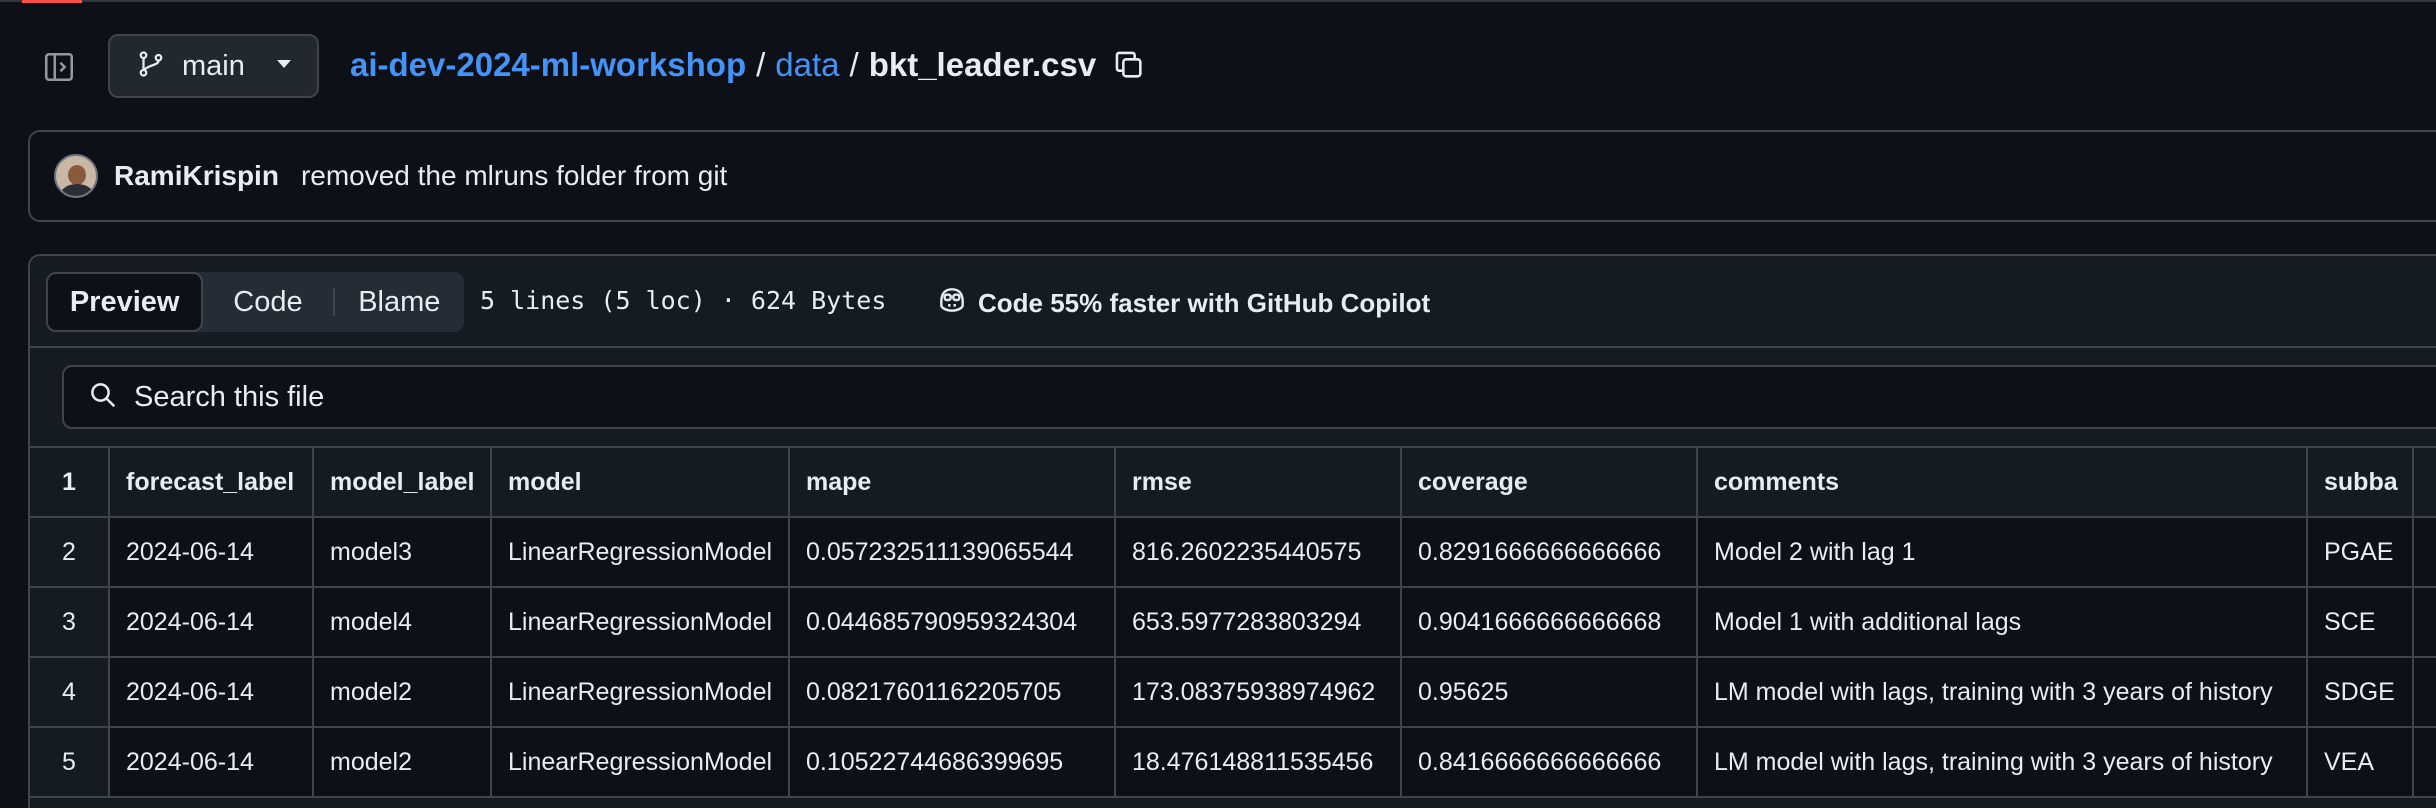 The width and height of the screenshot is (2436, 808). What do you see at coordinates (1259, 762) in the screenshot?
I see `table-cell: 18.476148811535456` at bounding box center [1259, 762].